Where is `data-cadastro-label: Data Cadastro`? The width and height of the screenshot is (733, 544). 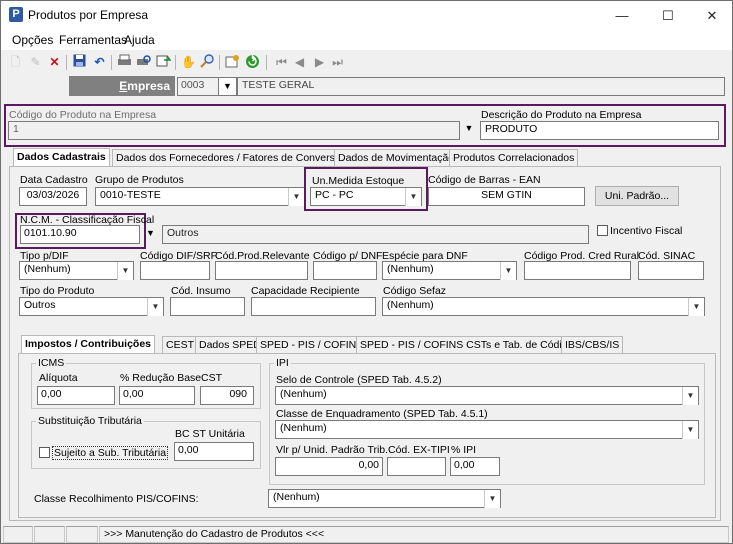
data-cadastro-label: Data Cadastro is located at coordinates (54, 180).